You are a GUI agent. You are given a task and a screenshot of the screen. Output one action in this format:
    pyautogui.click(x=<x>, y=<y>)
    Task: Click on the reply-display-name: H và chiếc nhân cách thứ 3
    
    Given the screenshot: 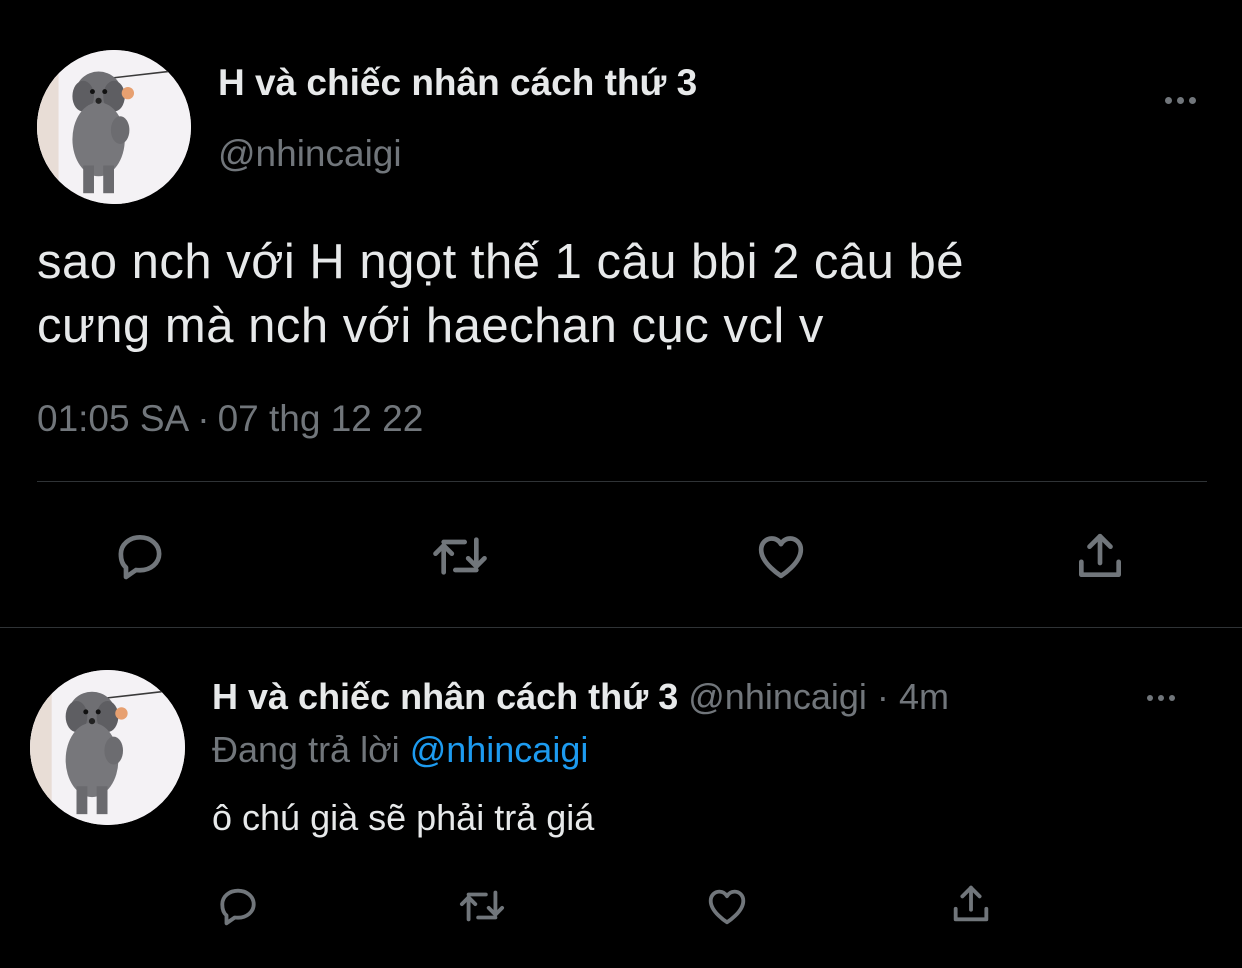 What is the action you would take?
    pyautogui.click(x=445, y=696)
    